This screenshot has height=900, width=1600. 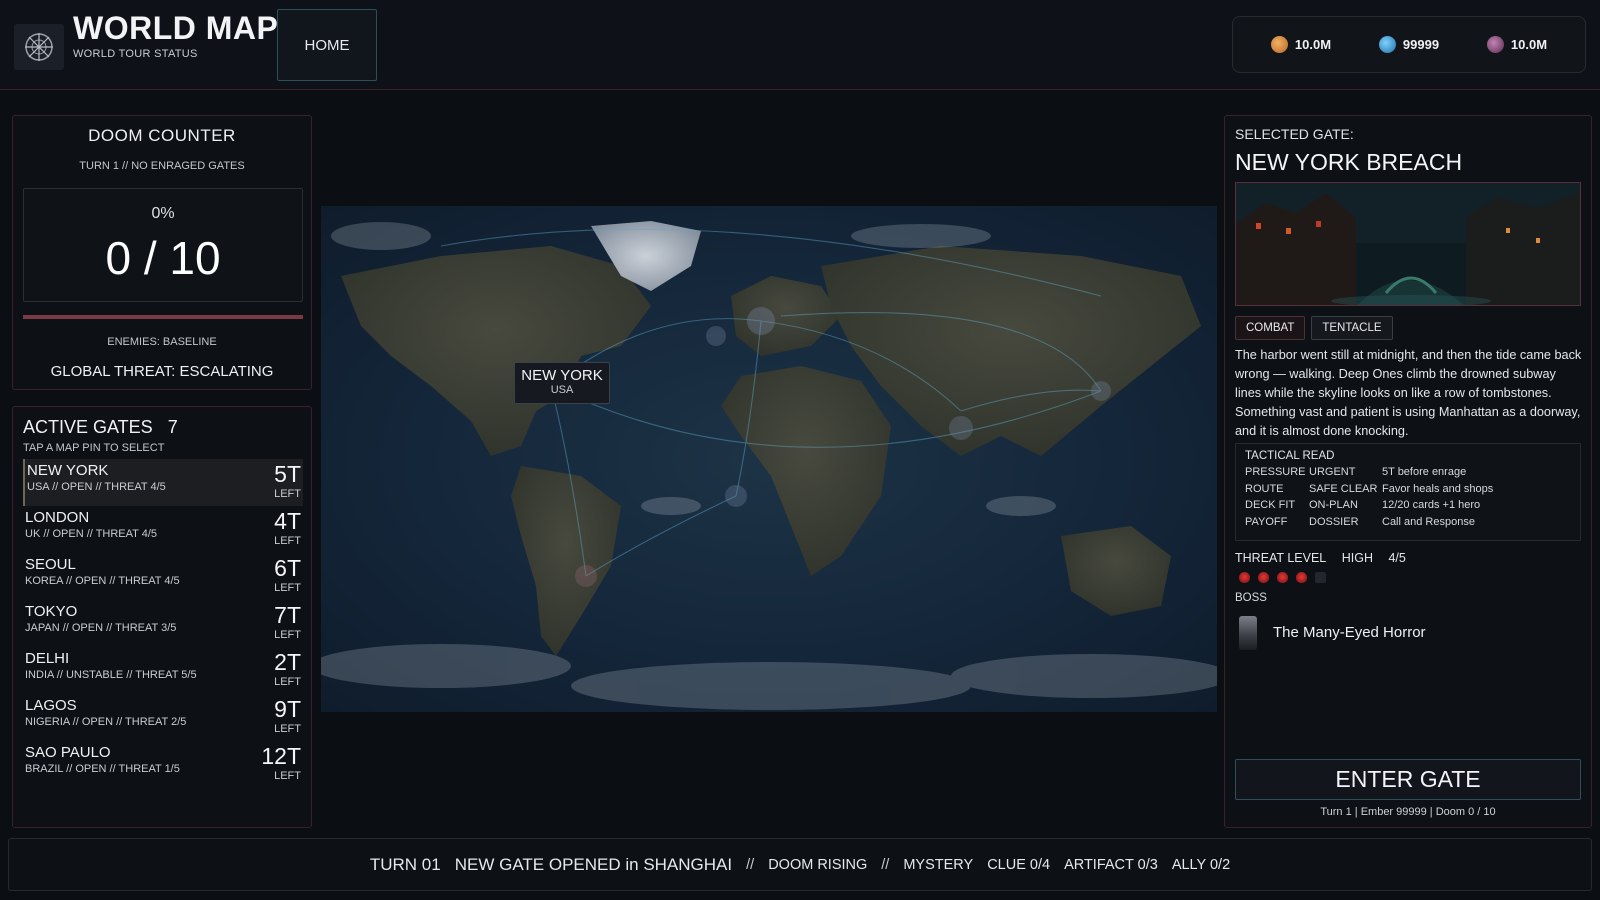 What do you see at coordinates (1266, 521) in the screenshot?
I see `tactical-key: PAYOFF` at bounding box center [1266, 521].